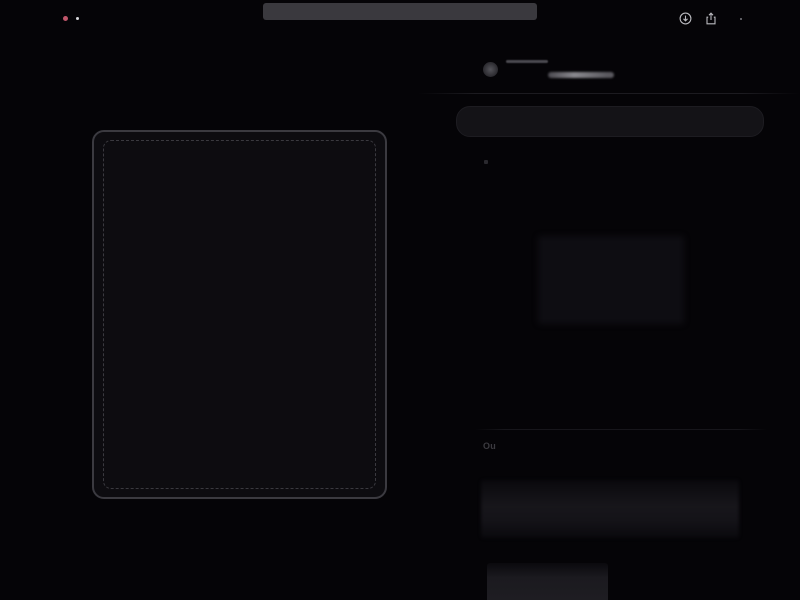  What do you see at coordinates (527, 61) in the screenshot?
I see `profile-name-placeholder` at bounding box center [527, 61].